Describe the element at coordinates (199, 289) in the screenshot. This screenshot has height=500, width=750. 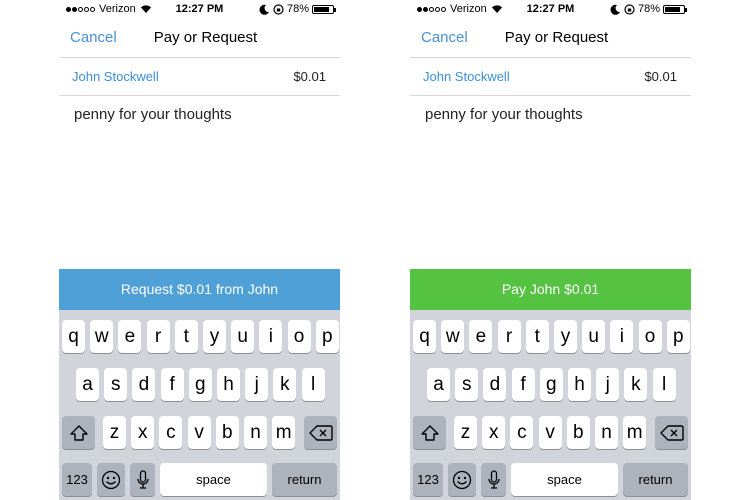
I see `request-button: Request $0.01 from John` at that location.